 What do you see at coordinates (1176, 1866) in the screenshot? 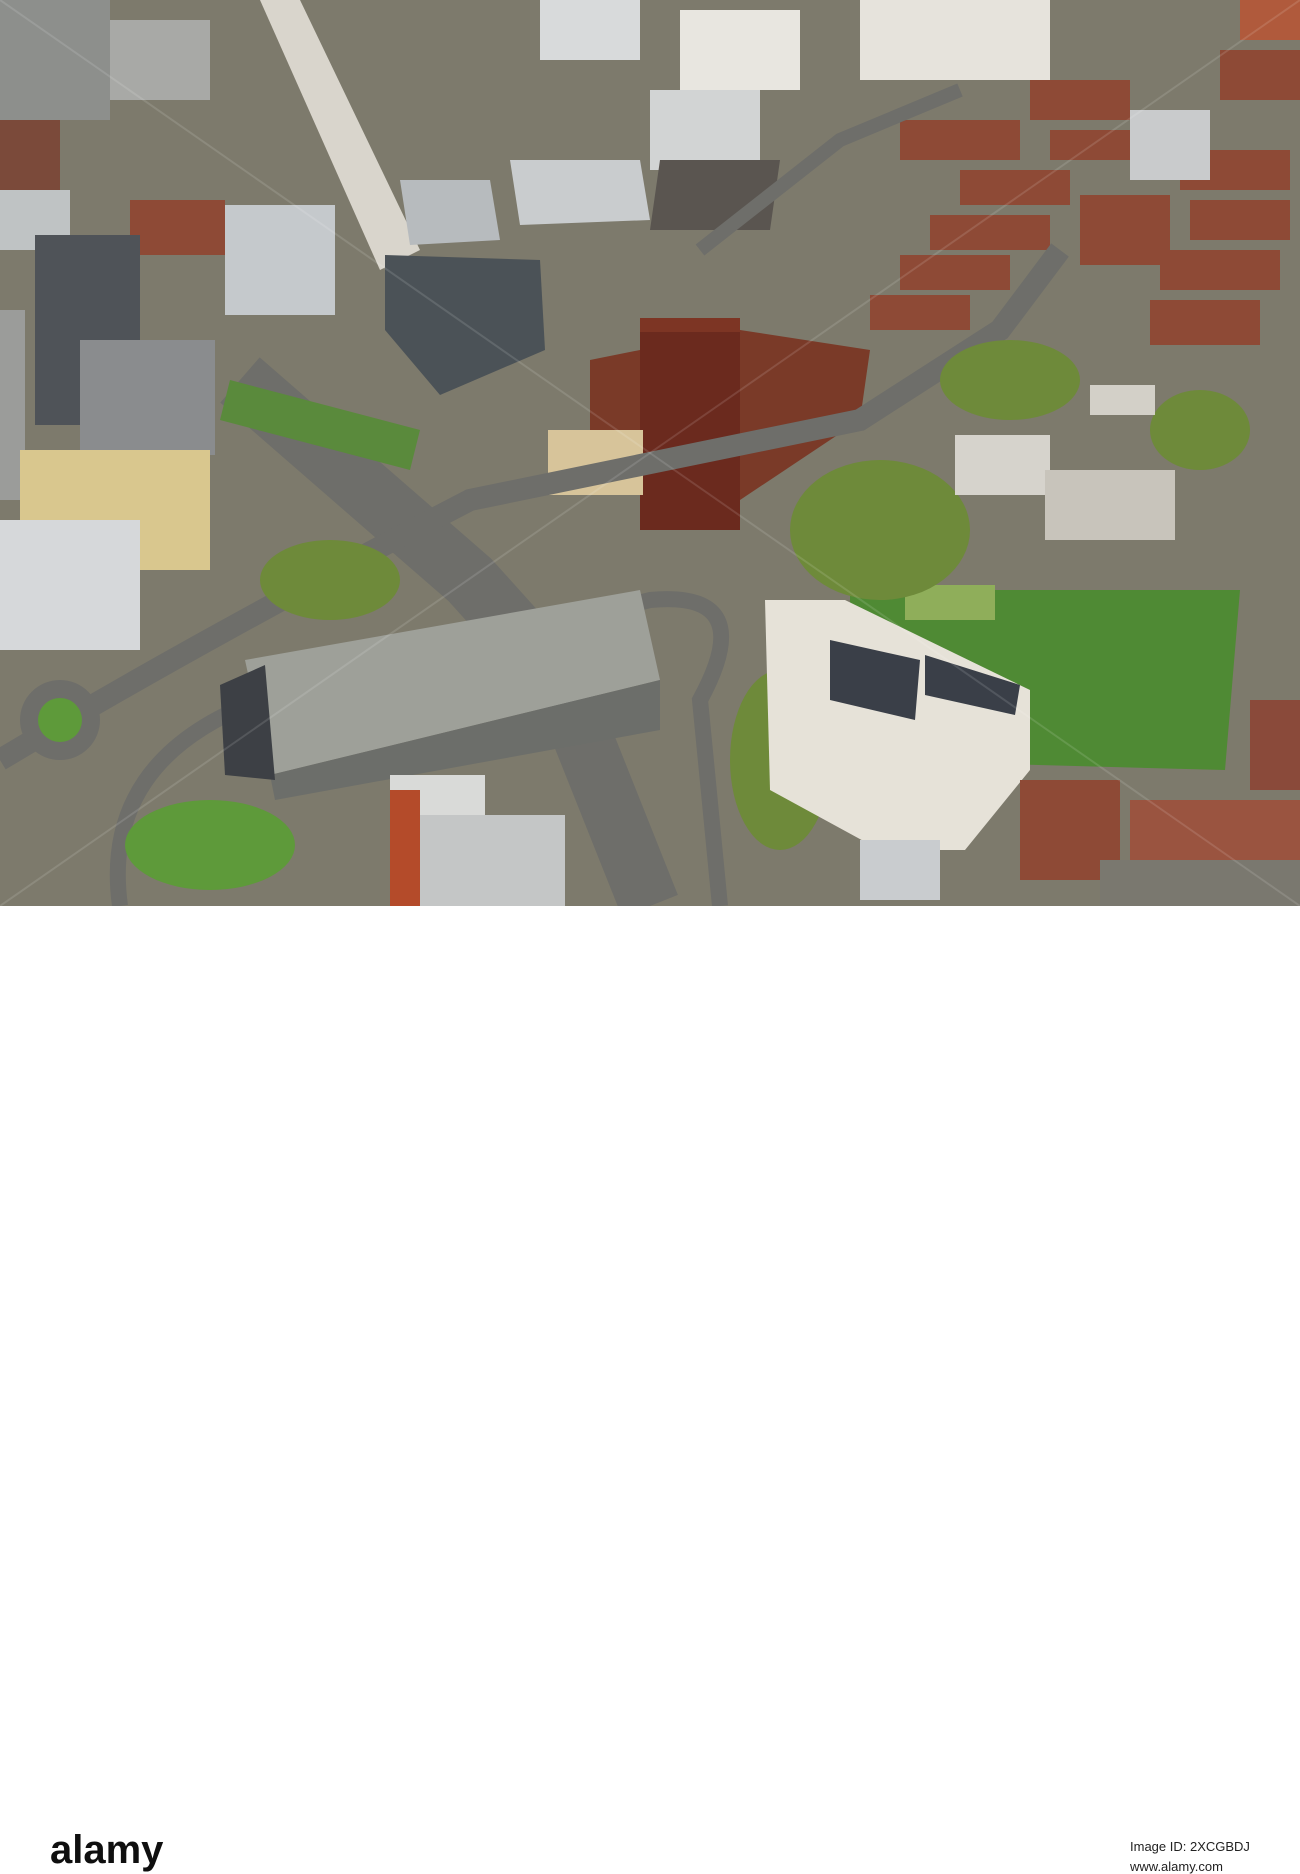
I see `site-url: www.alamy.com` at bounding box center [1176, 1866].